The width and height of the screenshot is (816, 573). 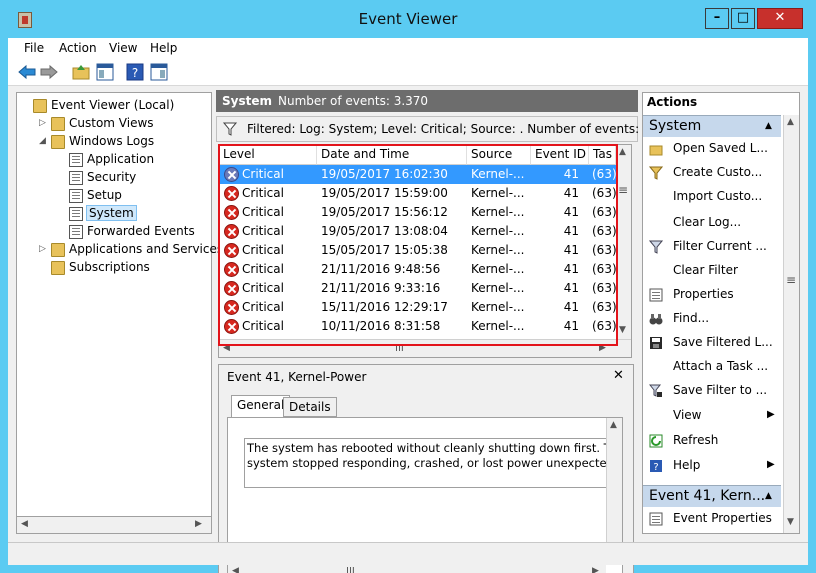 I want to click on tree-item: System, so click(x=114, y=214).